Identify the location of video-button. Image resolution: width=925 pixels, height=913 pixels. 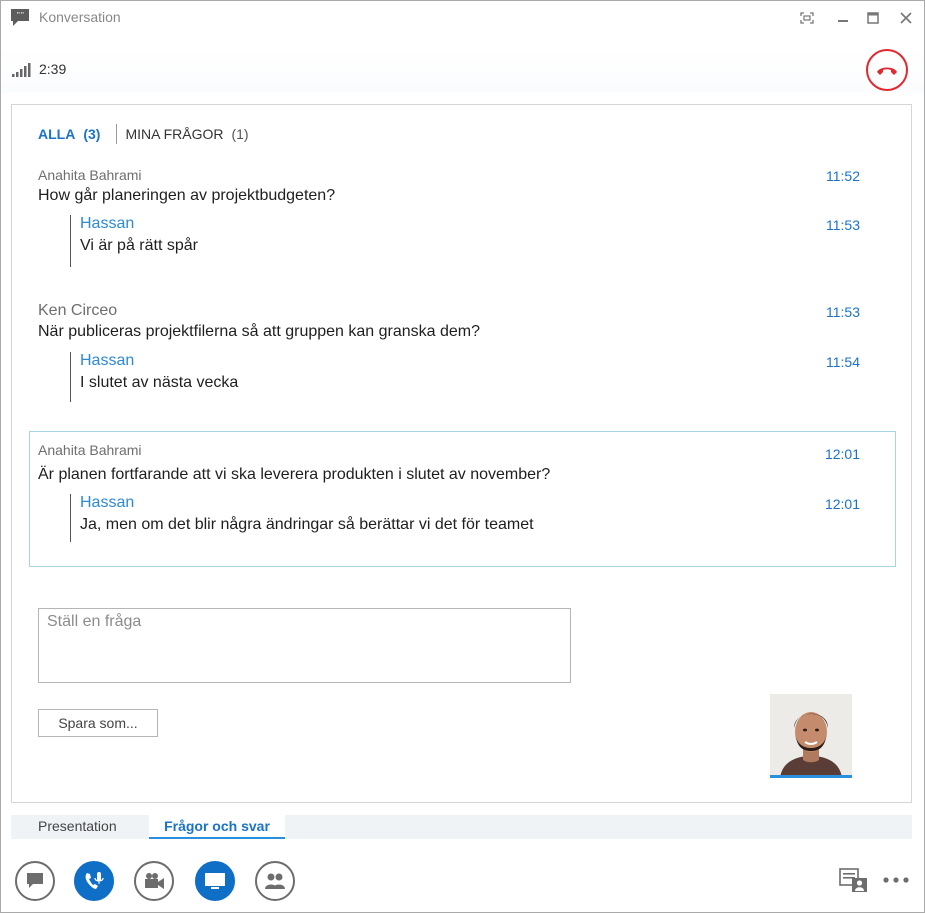
(154, 881).